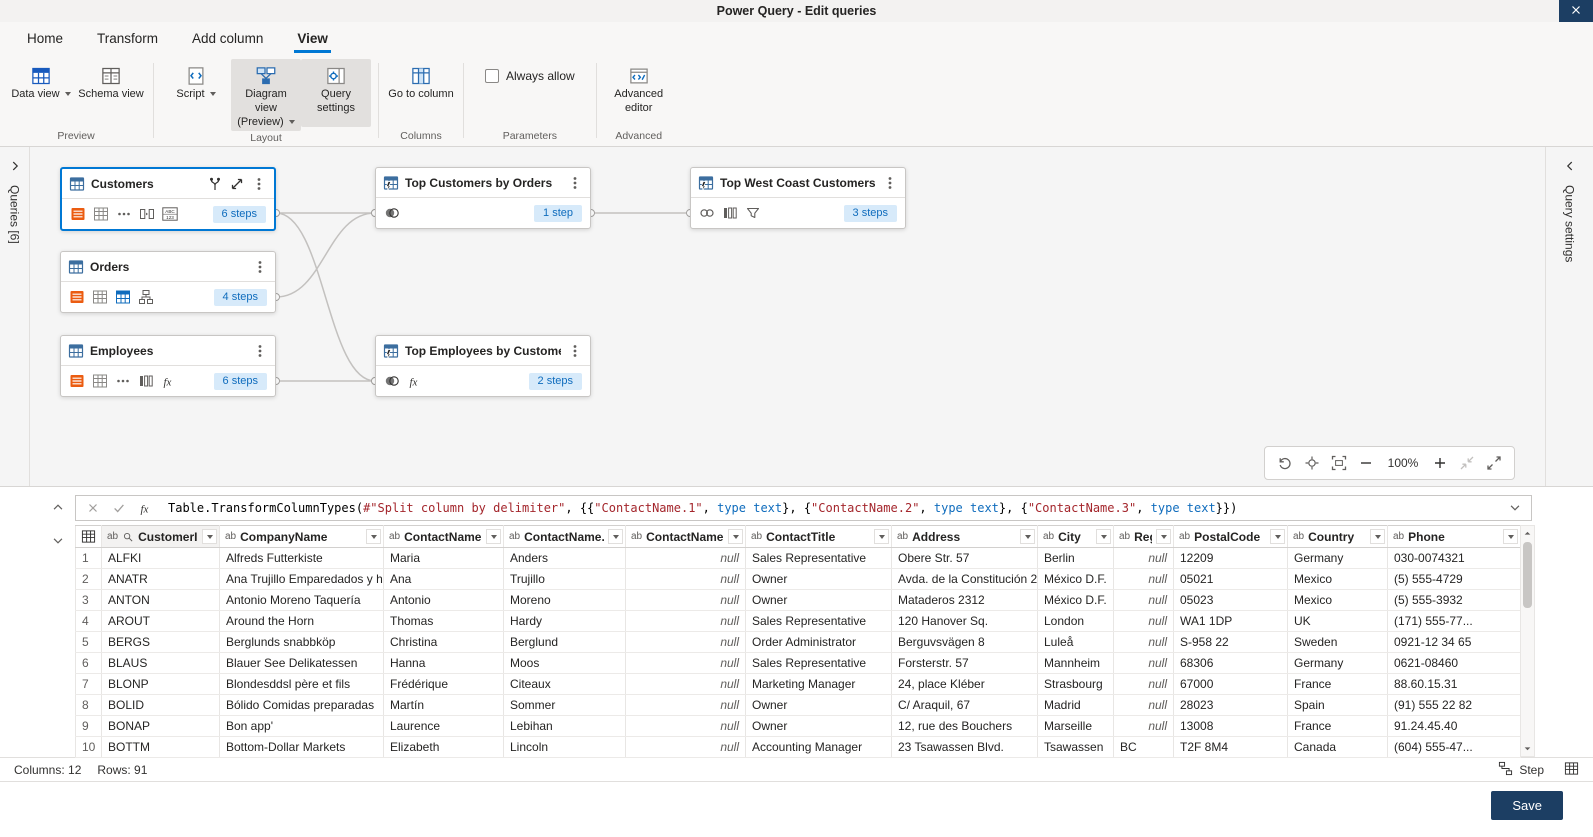  What do you see at coordinates (88, 579) in the screenshot?
I see `row-number: 2` at bounding box center [88, 579].